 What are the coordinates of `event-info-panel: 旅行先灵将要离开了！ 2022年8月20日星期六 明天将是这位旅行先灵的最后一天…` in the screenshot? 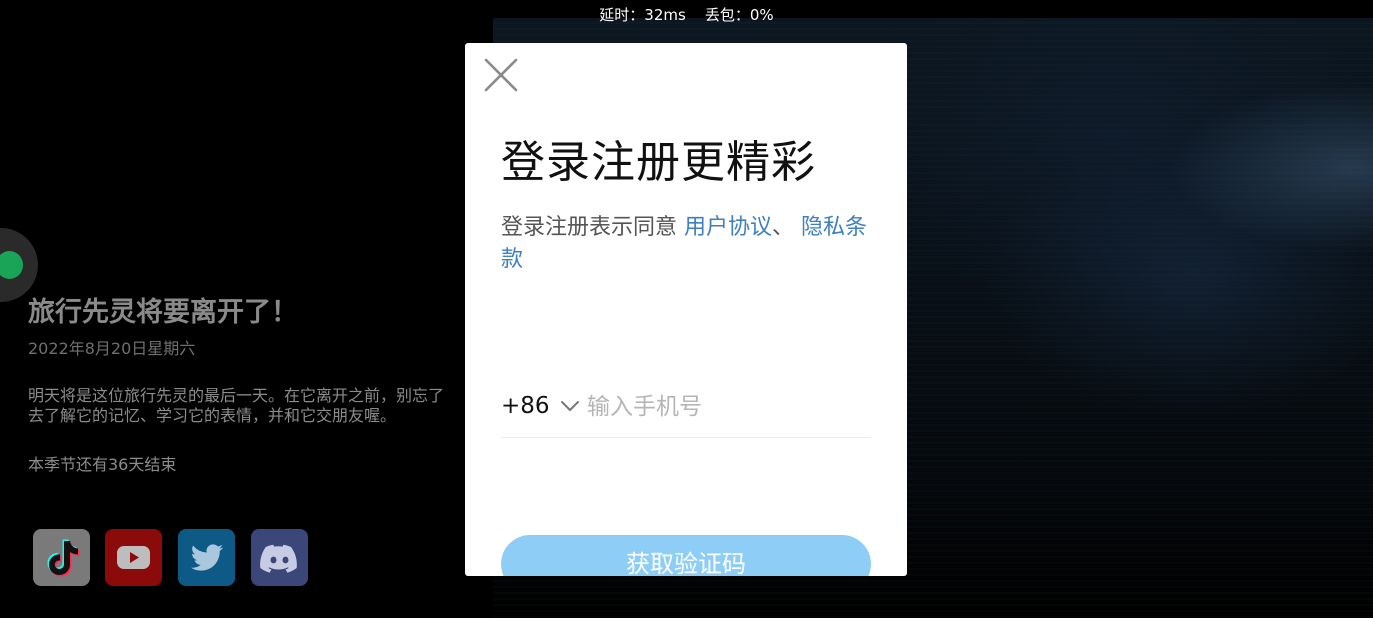 It's located at (238, 385).